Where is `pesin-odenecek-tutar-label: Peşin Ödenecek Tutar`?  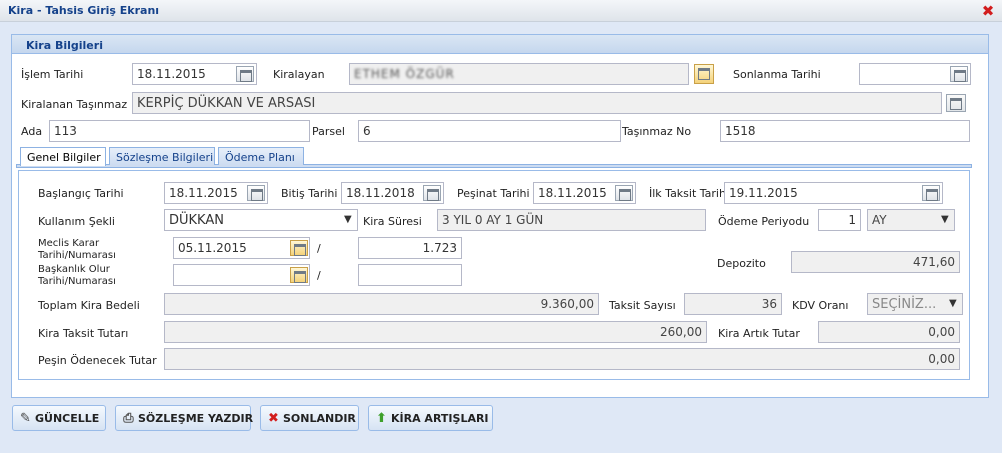
pesin-odenecek-tutar-label: Peşin Ödenecek Tutar is located at coordinates (97, 360).